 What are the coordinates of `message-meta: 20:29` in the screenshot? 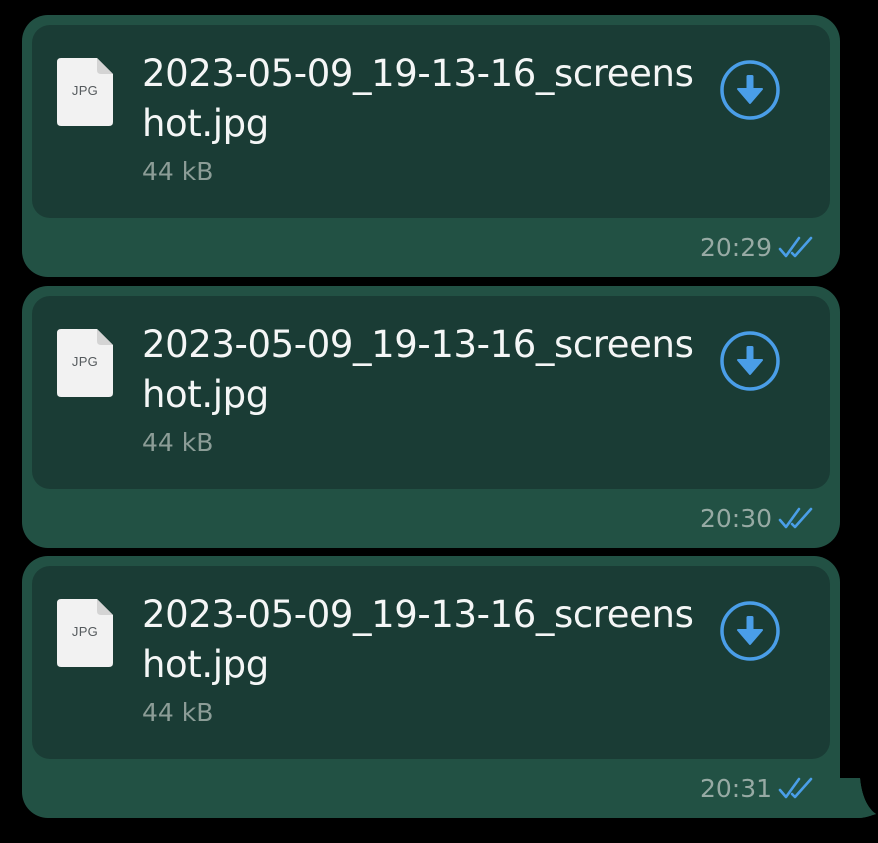 It's located at (758, 247).